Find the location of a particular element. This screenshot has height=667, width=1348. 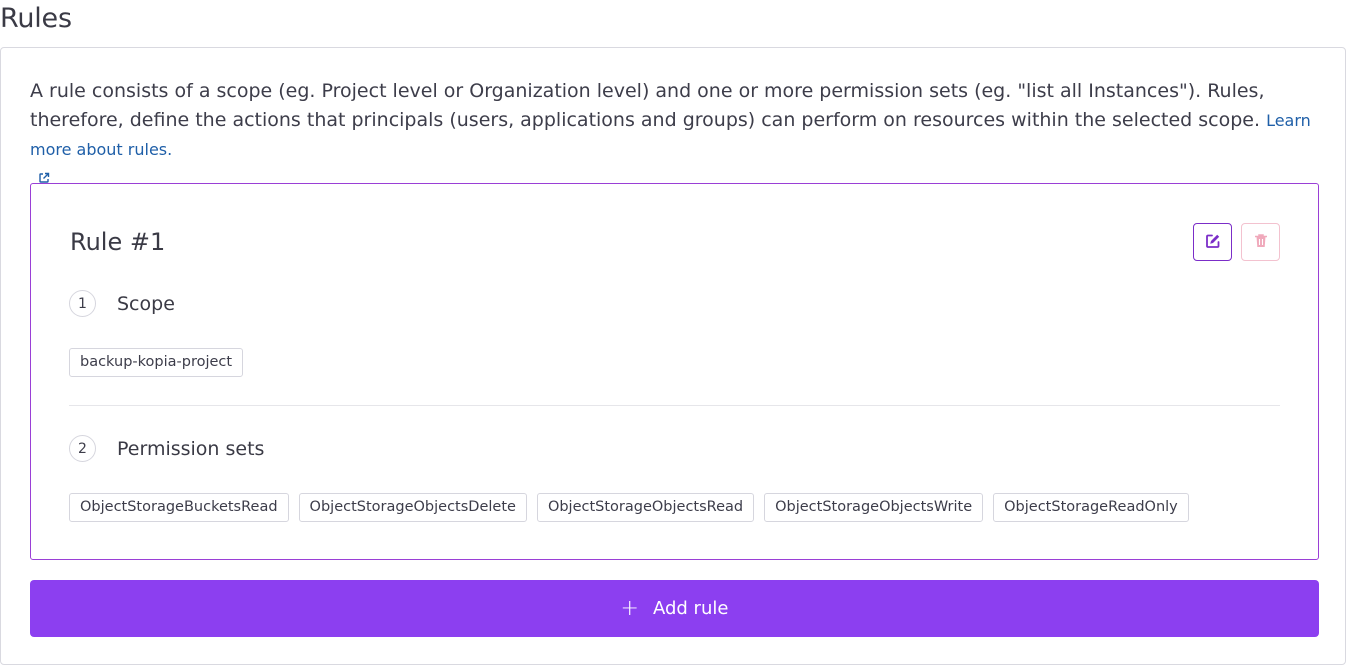

edit-rule-button is located at coordinates (1212, 242).